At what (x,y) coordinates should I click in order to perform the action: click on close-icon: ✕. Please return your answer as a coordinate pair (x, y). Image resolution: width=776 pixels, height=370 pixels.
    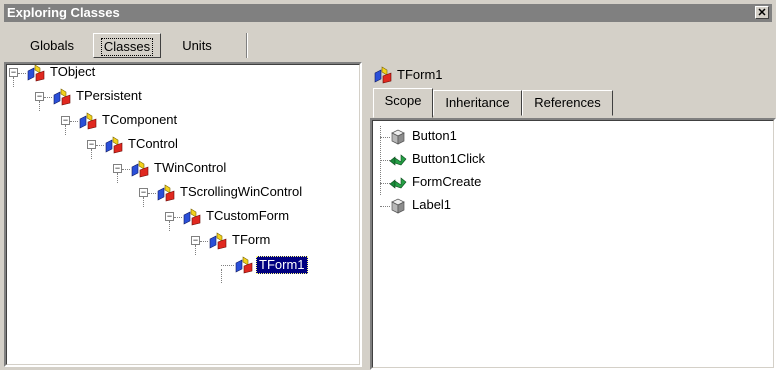
    Looking at the image, I should click on (762, 13).